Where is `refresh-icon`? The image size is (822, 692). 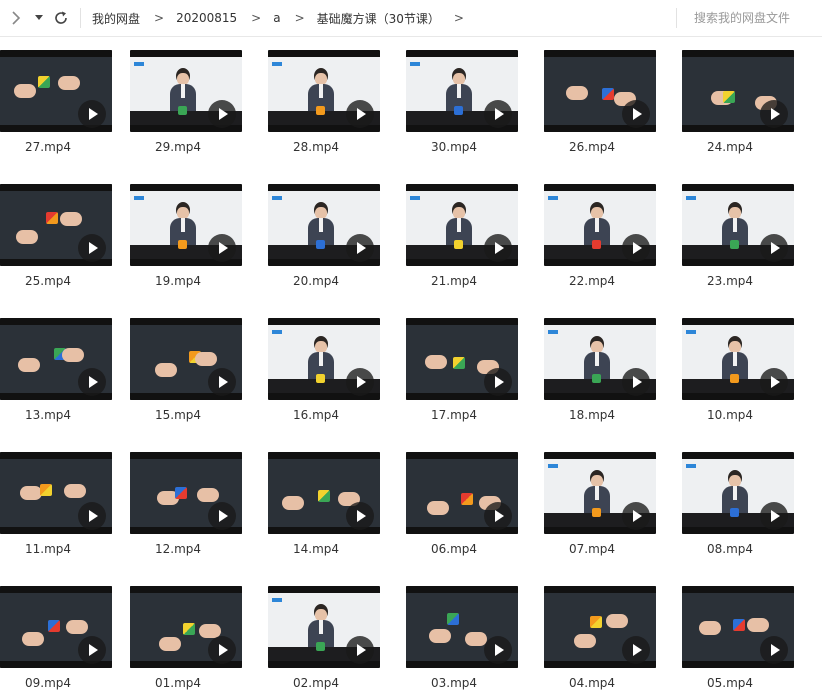
refresh-icon is located at coordinates (61, 18).